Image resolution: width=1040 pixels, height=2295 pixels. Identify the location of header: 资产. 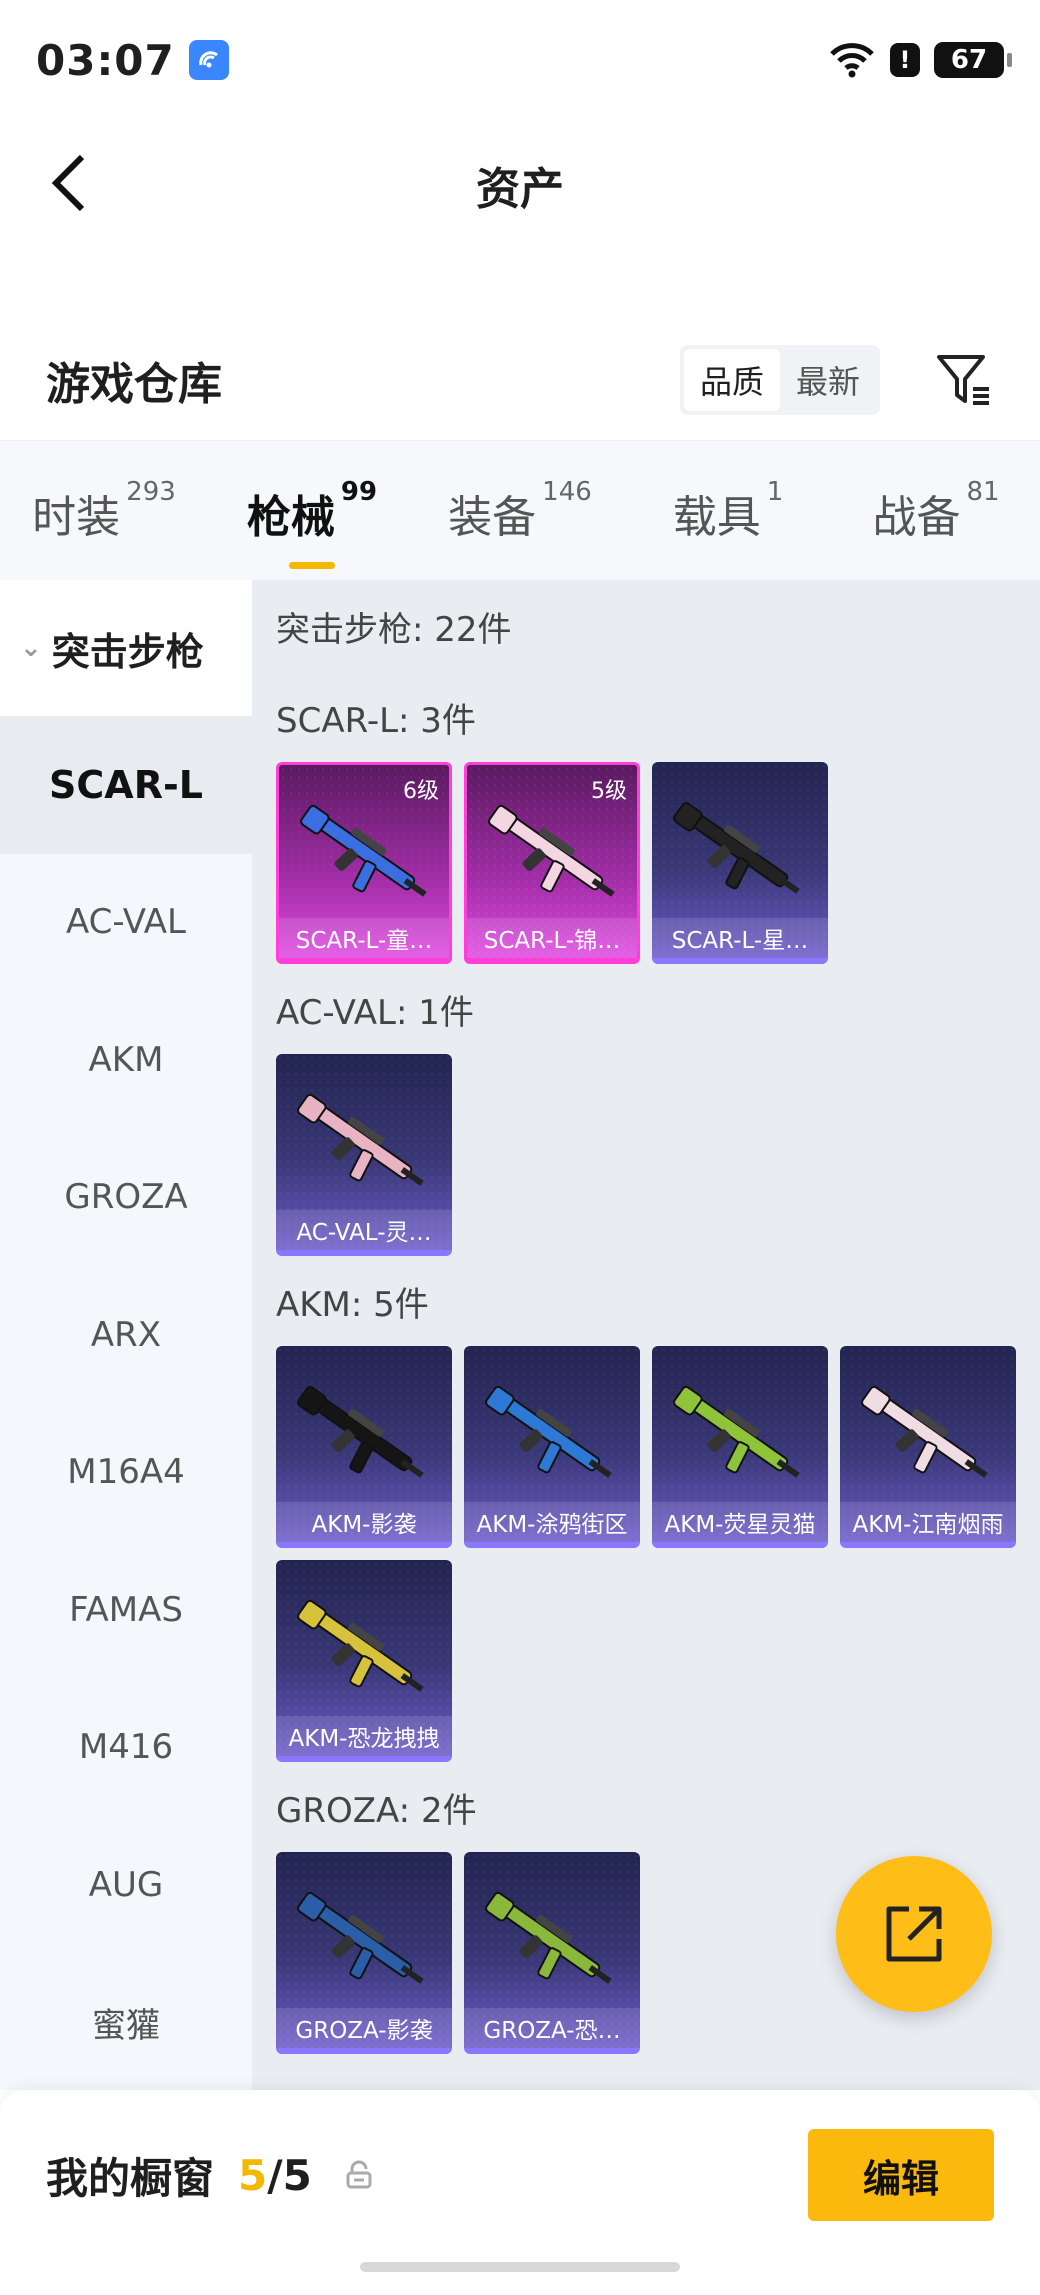
(520, 185).